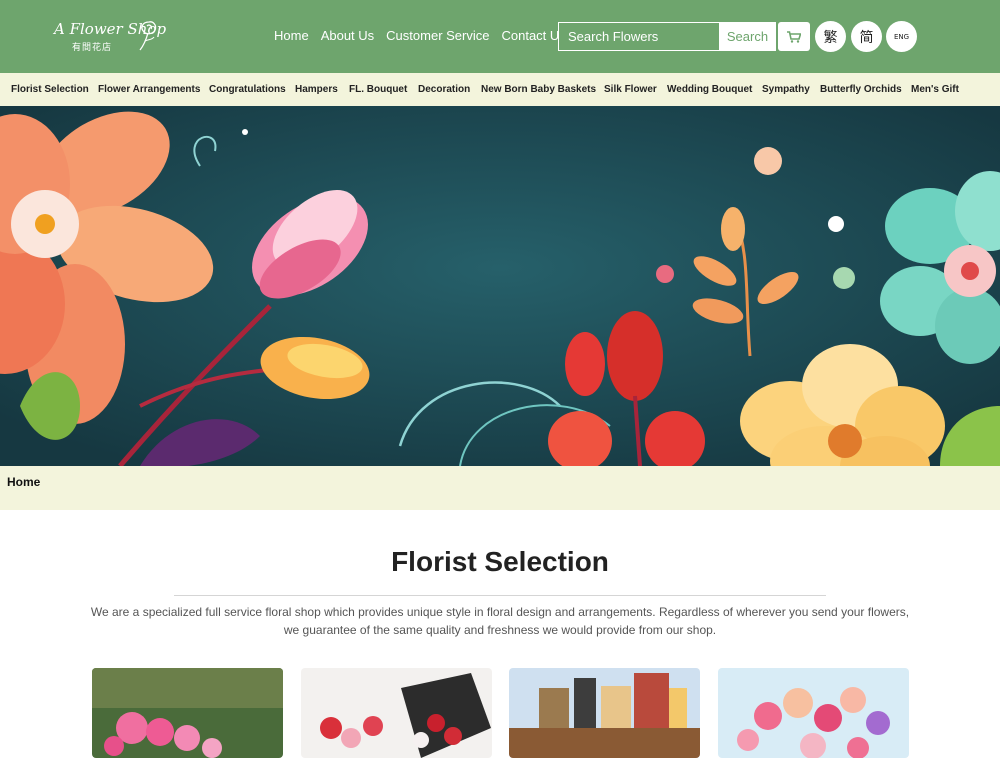 The width and height of the screenshot is (1000, 758). I want to click on nav-home-link: Home, so click(291, 35).